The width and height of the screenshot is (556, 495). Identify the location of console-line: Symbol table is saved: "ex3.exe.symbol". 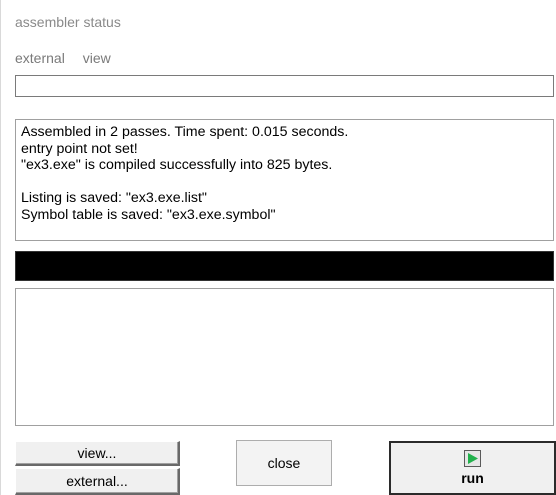
(148, 214).